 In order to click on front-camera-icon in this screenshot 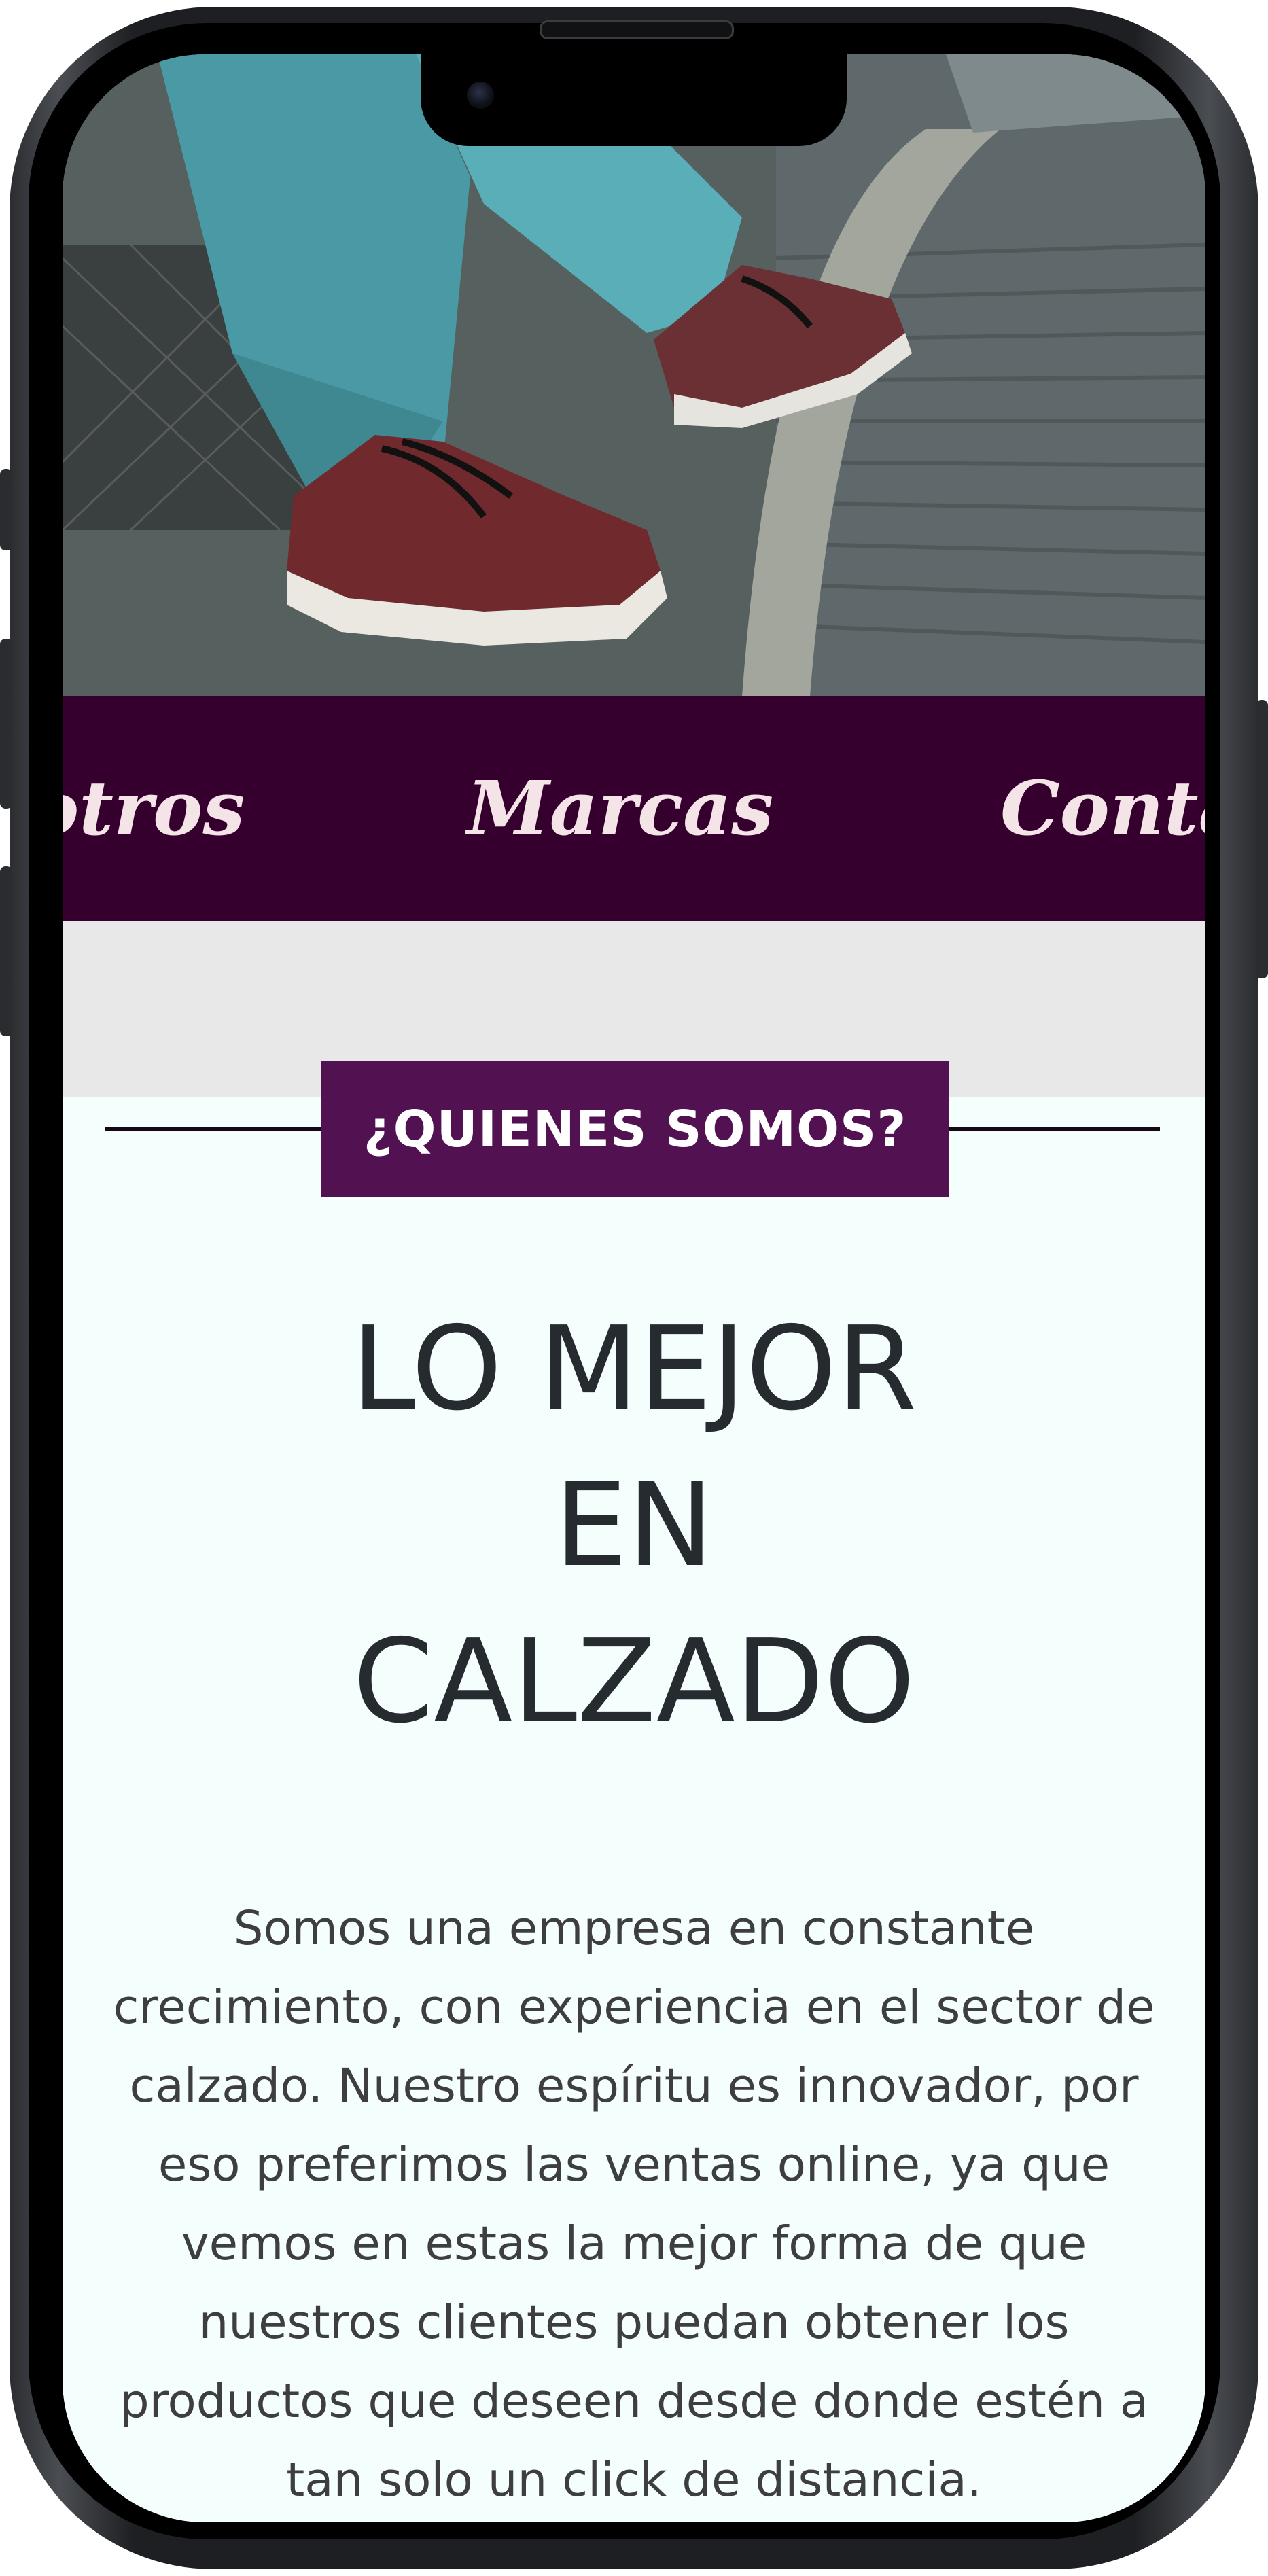, I will do `click(480, 96)`.